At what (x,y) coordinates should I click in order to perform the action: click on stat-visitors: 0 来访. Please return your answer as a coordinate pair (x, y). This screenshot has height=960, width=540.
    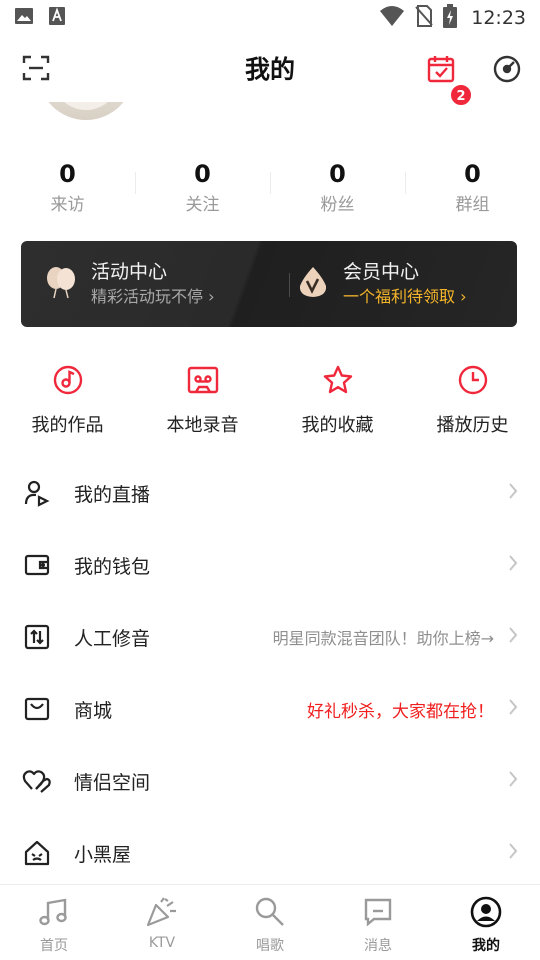
    Looking at the image, I should click on (67, 188).